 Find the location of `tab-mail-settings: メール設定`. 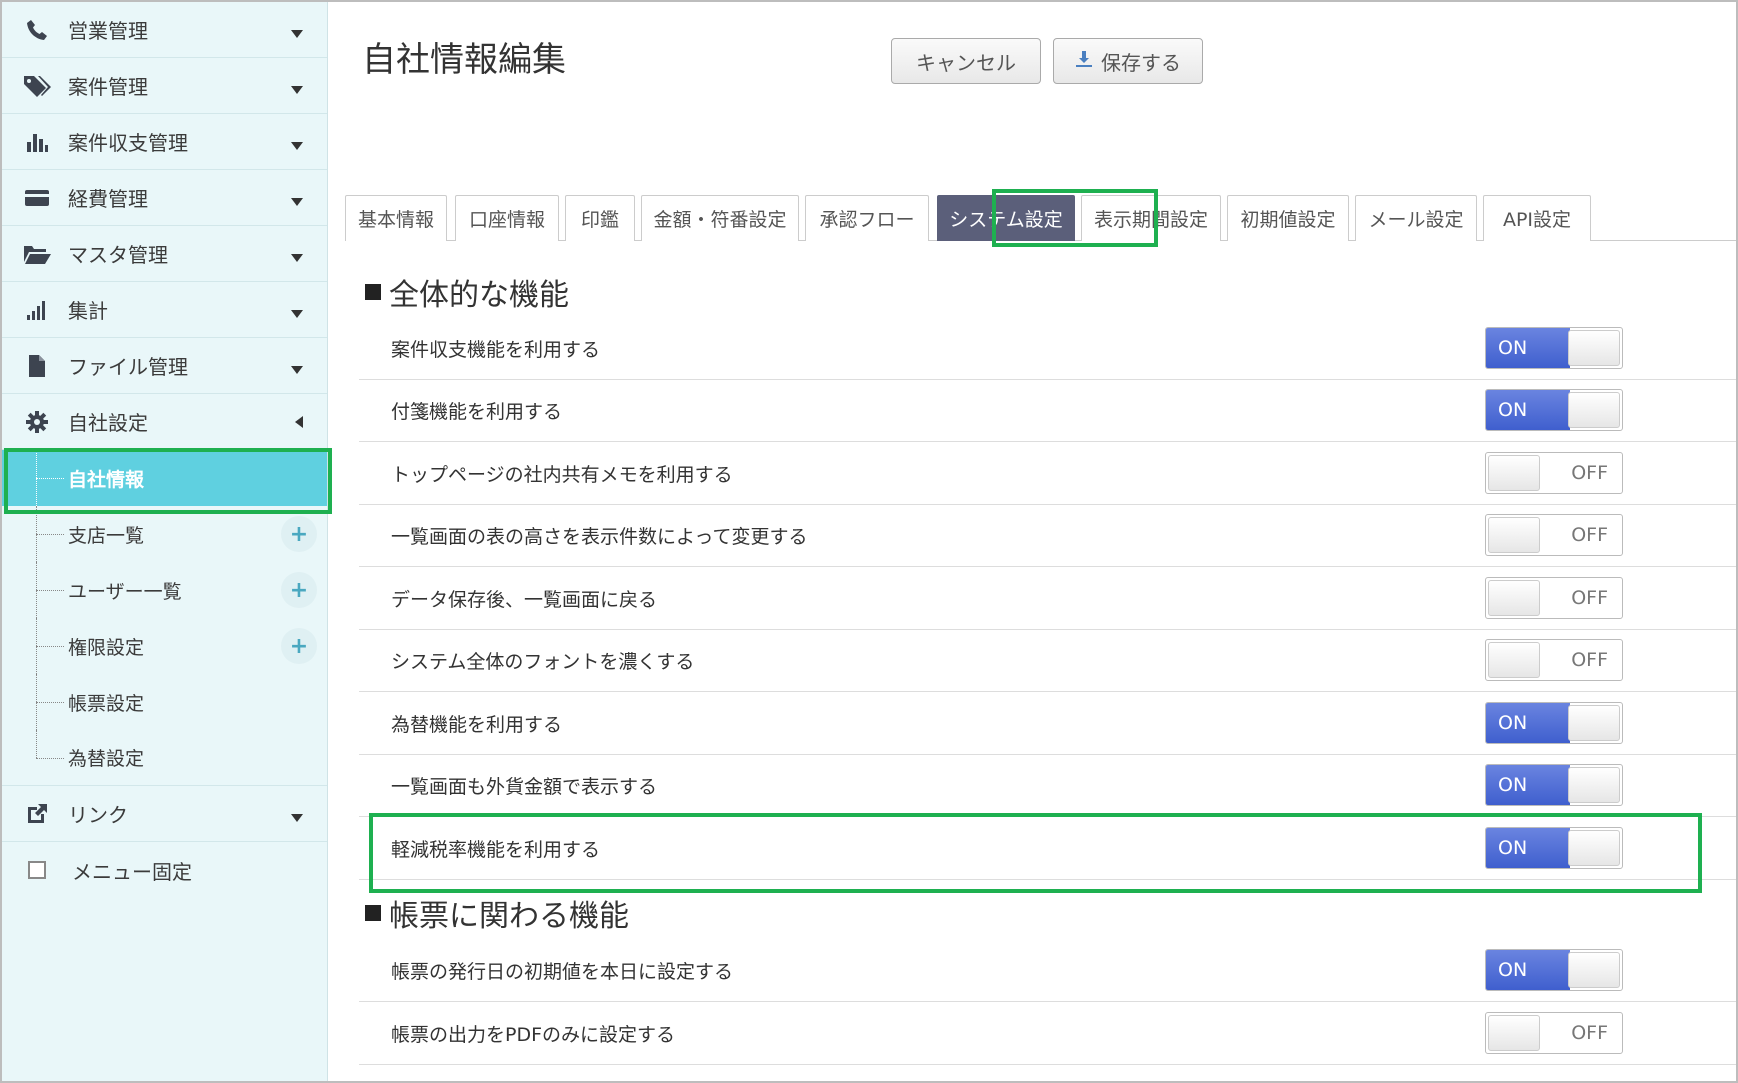

tab-mail-settings: メール設定 is located at coordinates (1416, 218).